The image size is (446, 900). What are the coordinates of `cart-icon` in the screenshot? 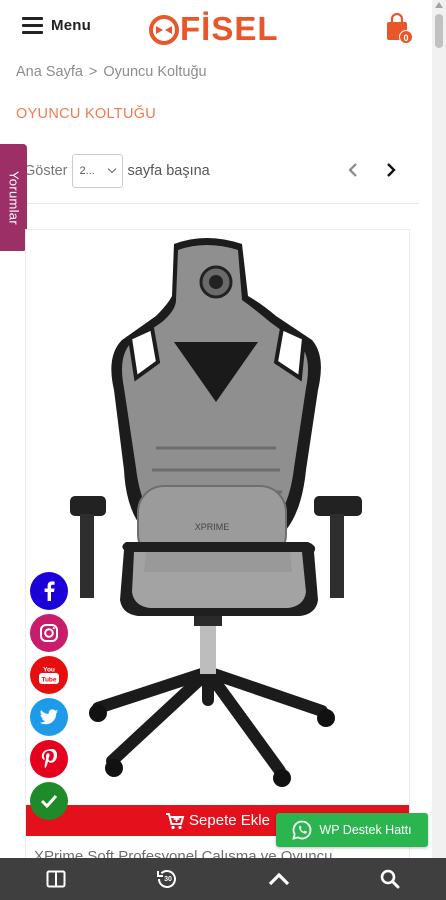 It's located at (175, 820).